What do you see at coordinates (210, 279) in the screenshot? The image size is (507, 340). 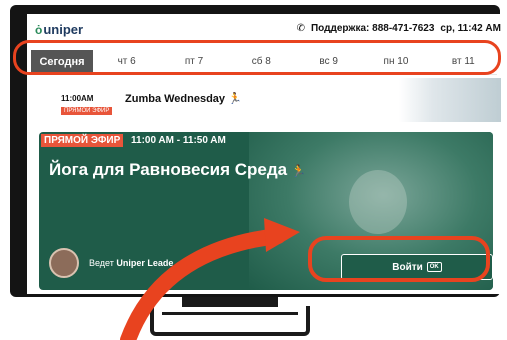 I see `pointer-arrow-icon` at bounding box center [210, 279].